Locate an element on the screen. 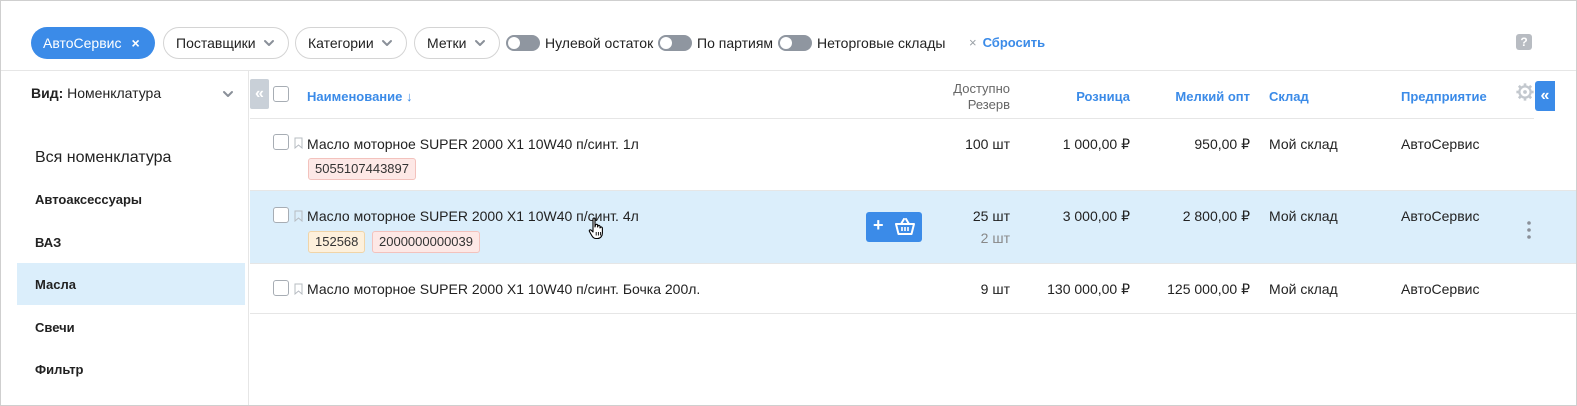 The width and height of the screenshot is (1577, 406). non-trading-warehouses-label: Неторговые склады is located at coordinates (881, 43).